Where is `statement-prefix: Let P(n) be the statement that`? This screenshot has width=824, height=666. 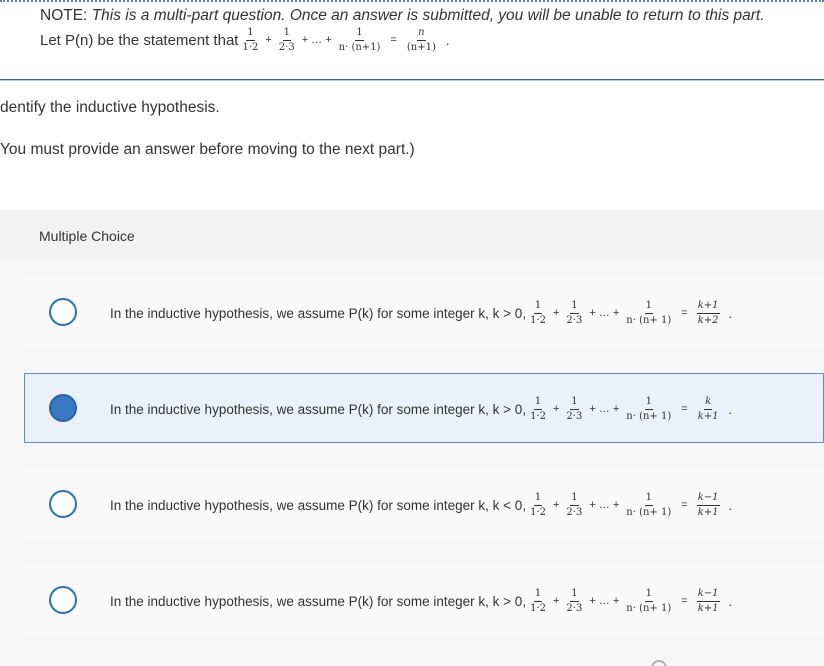 statement-prefix: Let P(n) be the statement that is located at coordinates (139, 40).